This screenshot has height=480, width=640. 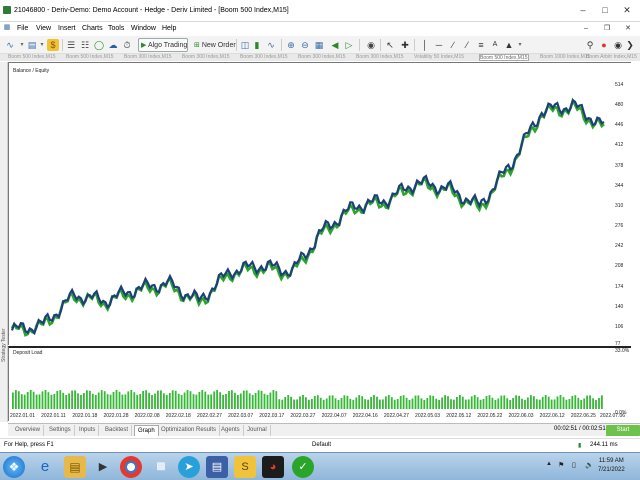 What do you see at coordinates (28, 430) in the screenshot?
I see `tab-overview: Overview` at bounding box center [28, 430].